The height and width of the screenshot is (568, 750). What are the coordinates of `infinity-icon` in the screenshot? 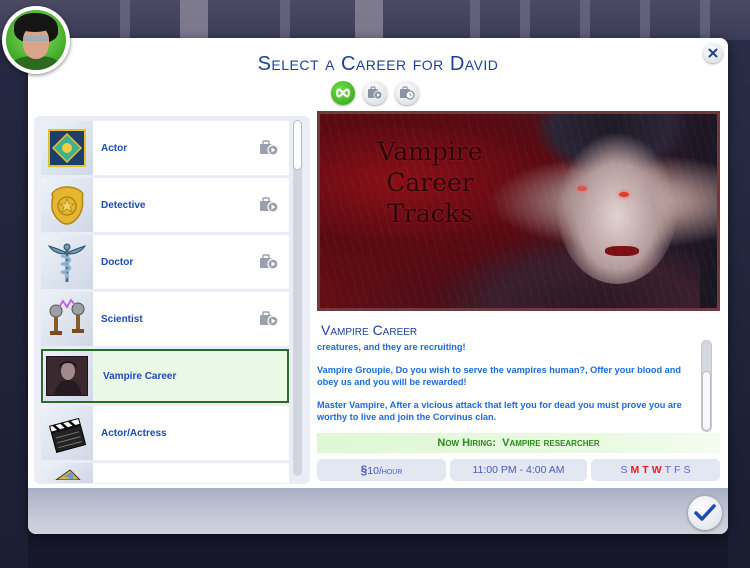 It's located at (343, 93).